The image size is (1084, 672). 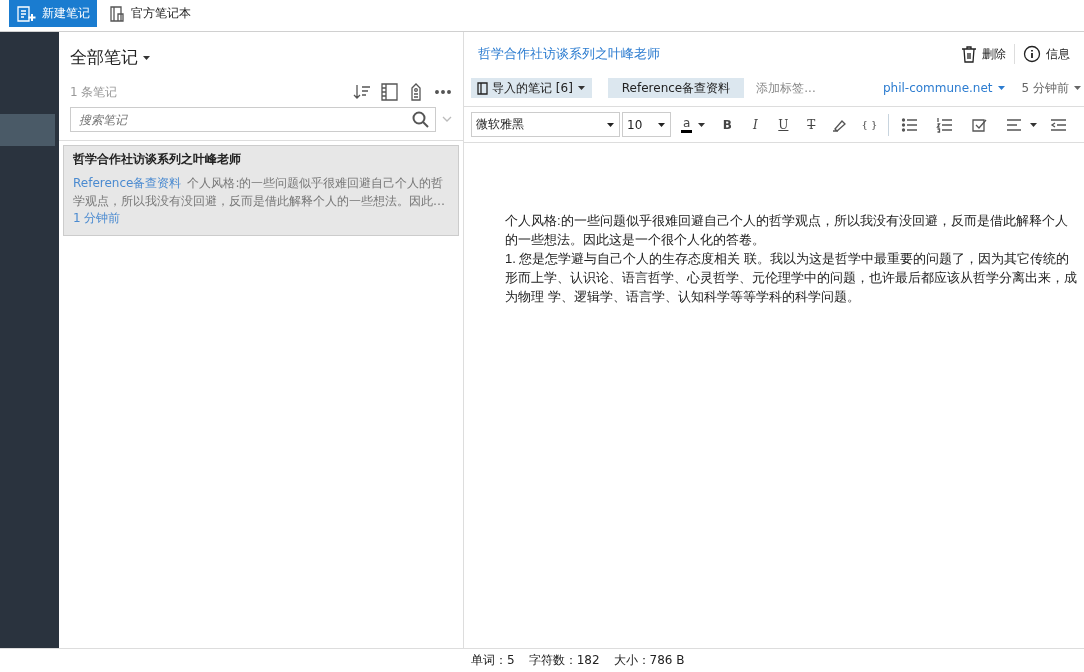 What do you see at coordinates (969, 54) in the screenshot?
I see `trash-icon` at bounding box center [969, 54].